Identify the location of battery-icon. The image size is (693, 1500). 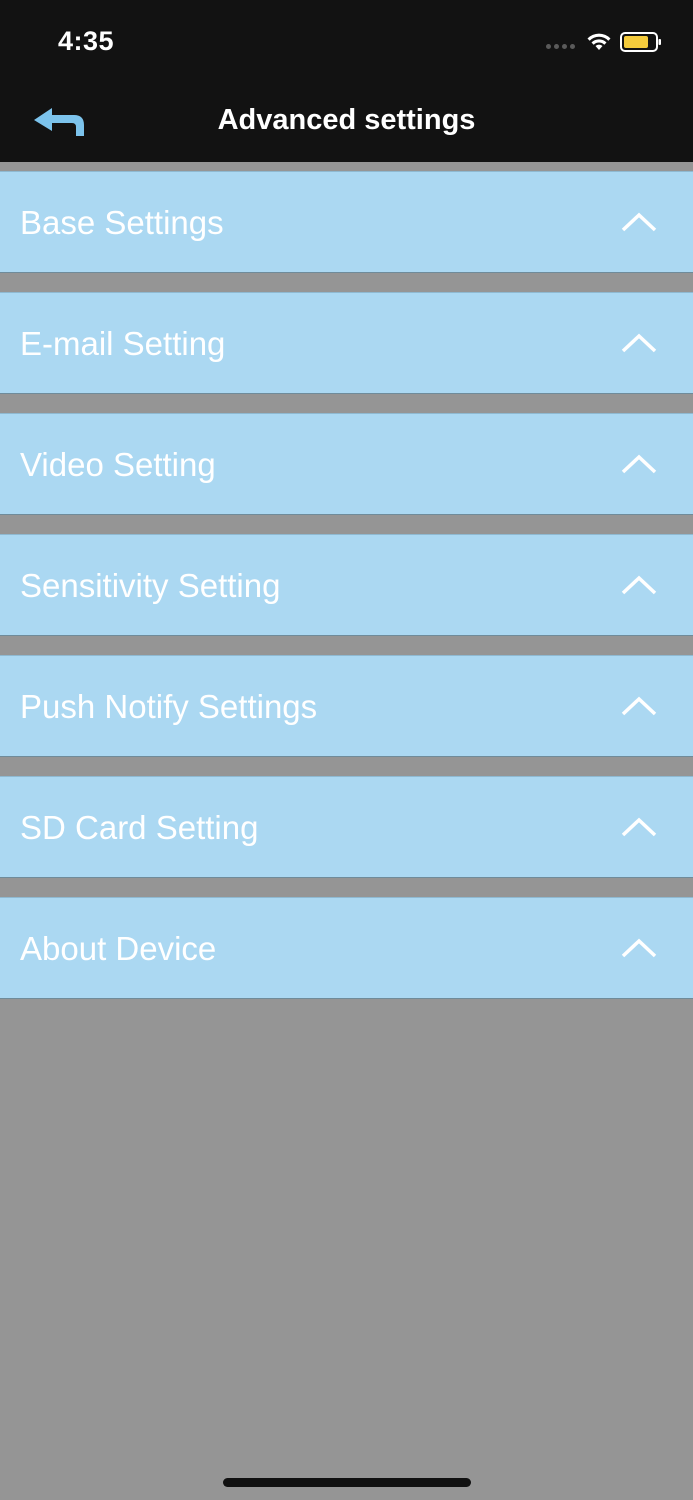
(640, 42).